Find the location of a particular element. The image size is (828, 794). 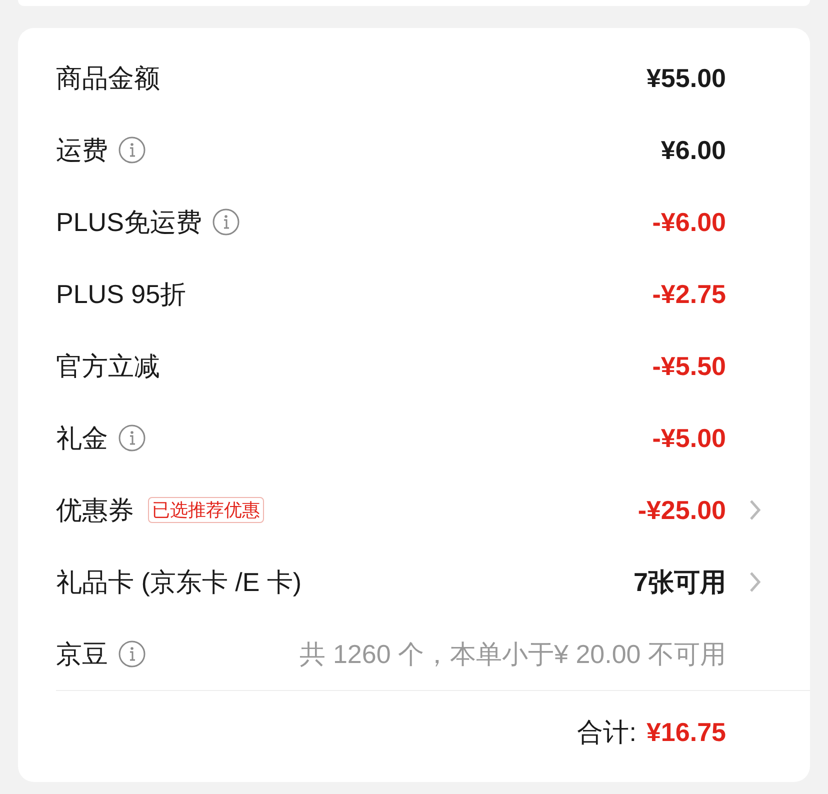

row-value: -¥5.00 is located at coordinates (689, 438).